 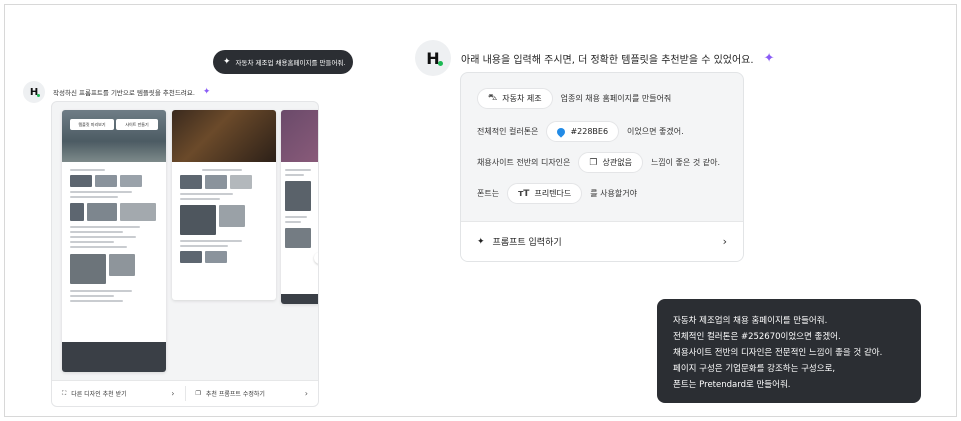 What do you see at coordinates (524, 193) in the screenshot?
I see `font-icon: тT` at bounding box center [524, 193].